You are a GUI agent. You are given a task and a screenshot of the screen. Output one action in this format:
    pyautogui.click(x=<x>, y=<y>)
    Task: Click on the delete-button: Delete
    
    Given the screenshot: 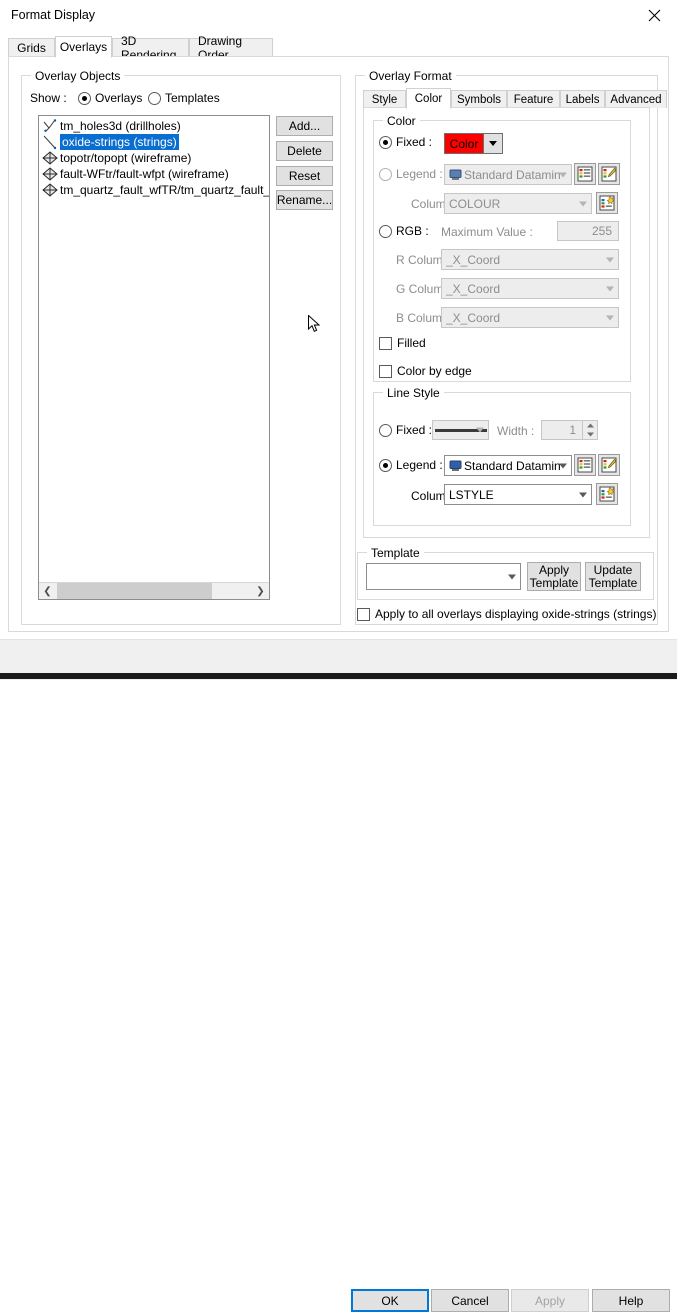 What is the action you would take?
    pyautogui.click(x=304, y=151)
    